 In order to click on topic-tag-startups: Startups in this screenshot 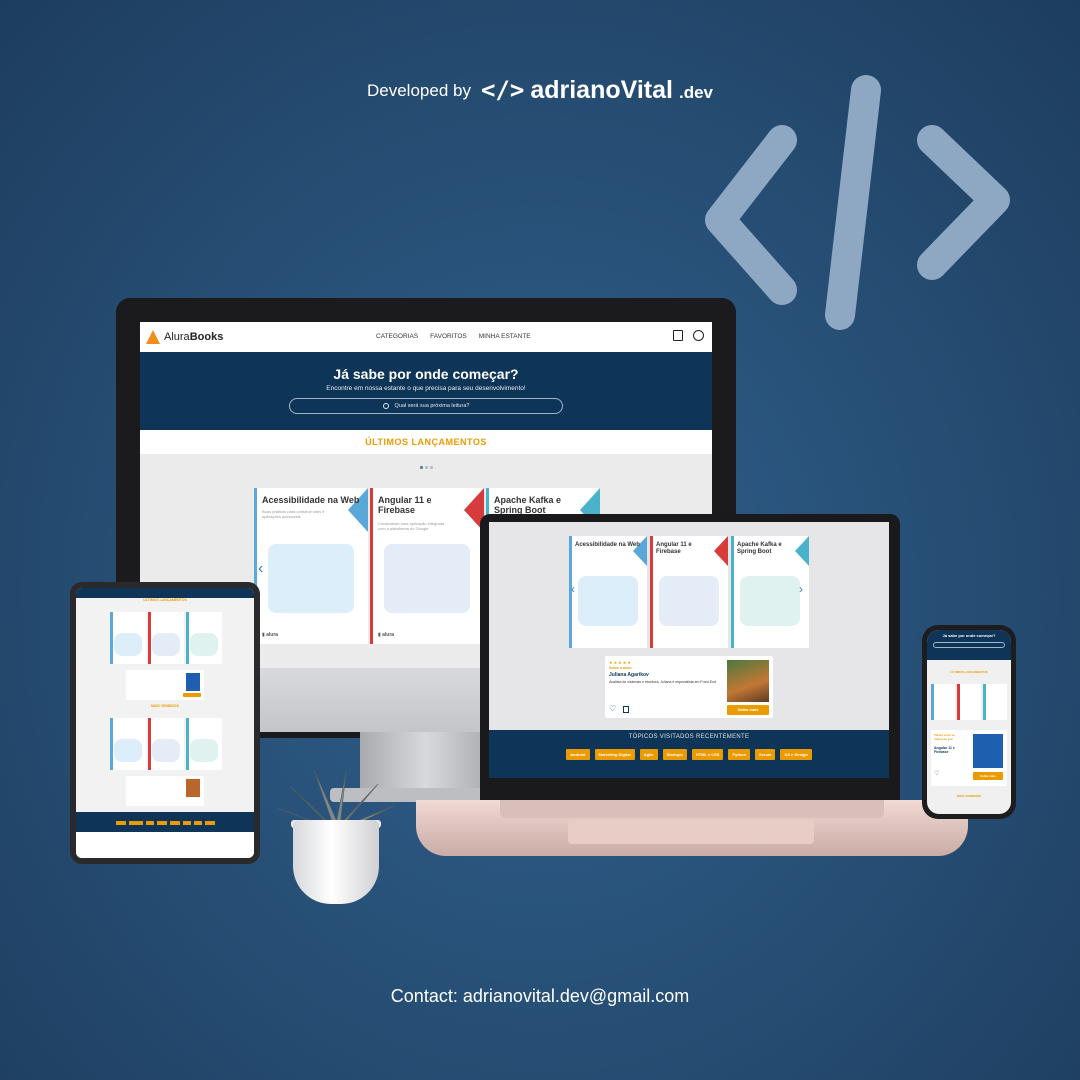, I will do `click(674, 754)`.